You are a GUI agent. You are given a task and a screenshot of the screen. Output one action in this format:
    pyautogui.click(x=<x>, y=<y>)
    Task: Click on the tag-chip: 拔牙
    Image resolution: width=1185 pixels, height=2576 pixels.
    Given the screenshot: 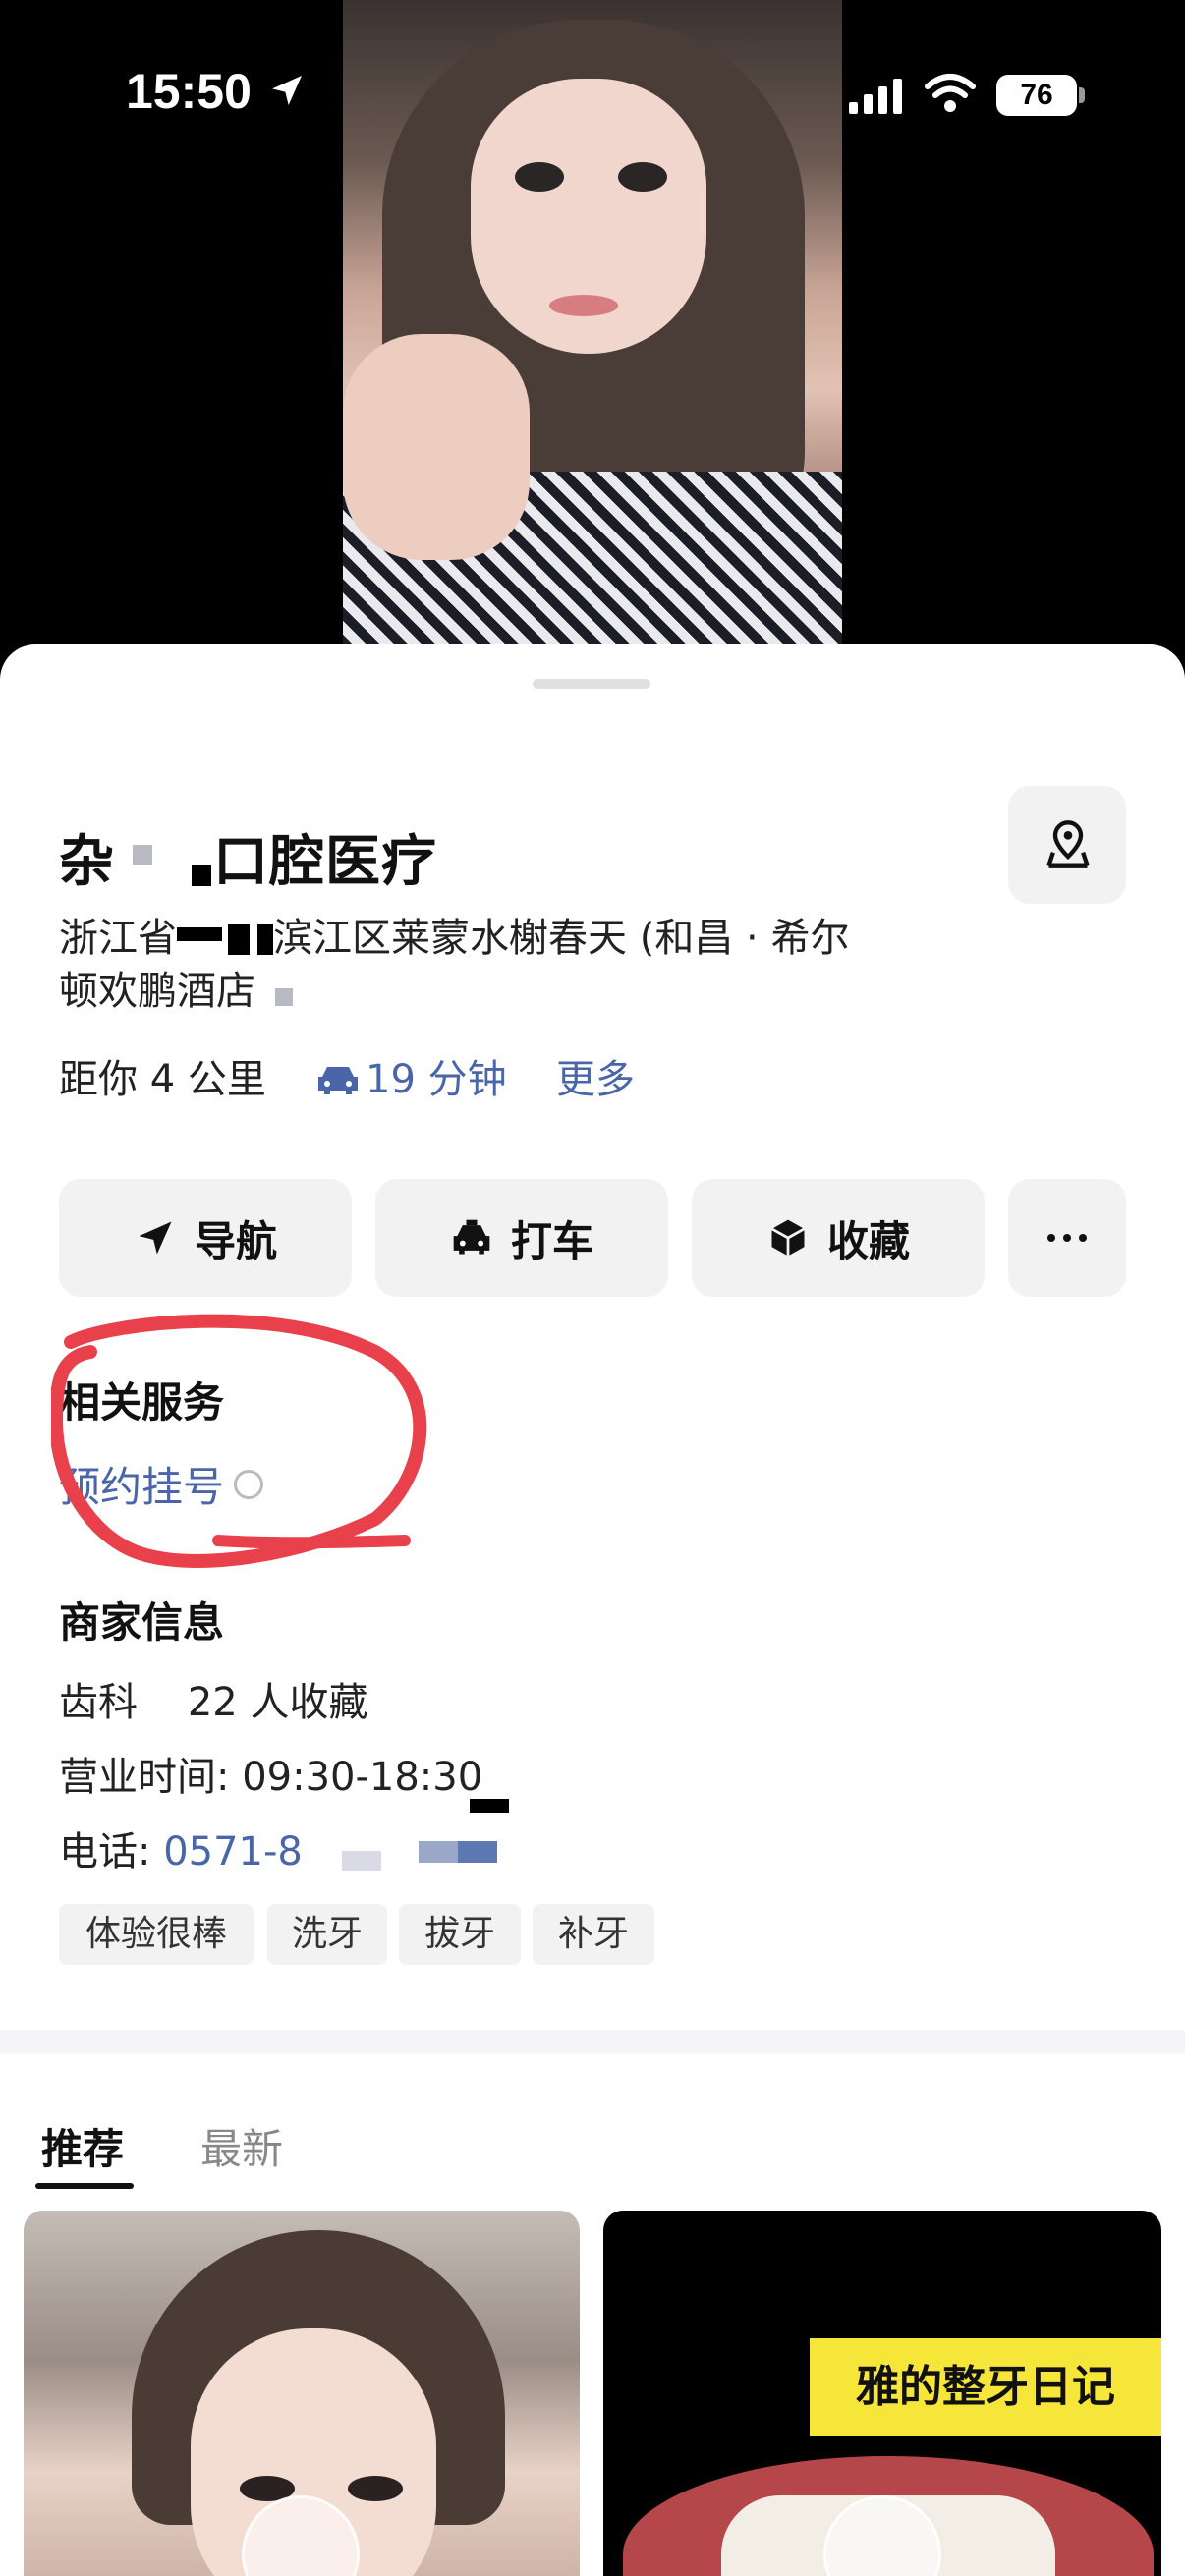 What is the action you would take?
    pyautogui.click(x=460, y=1934)
    